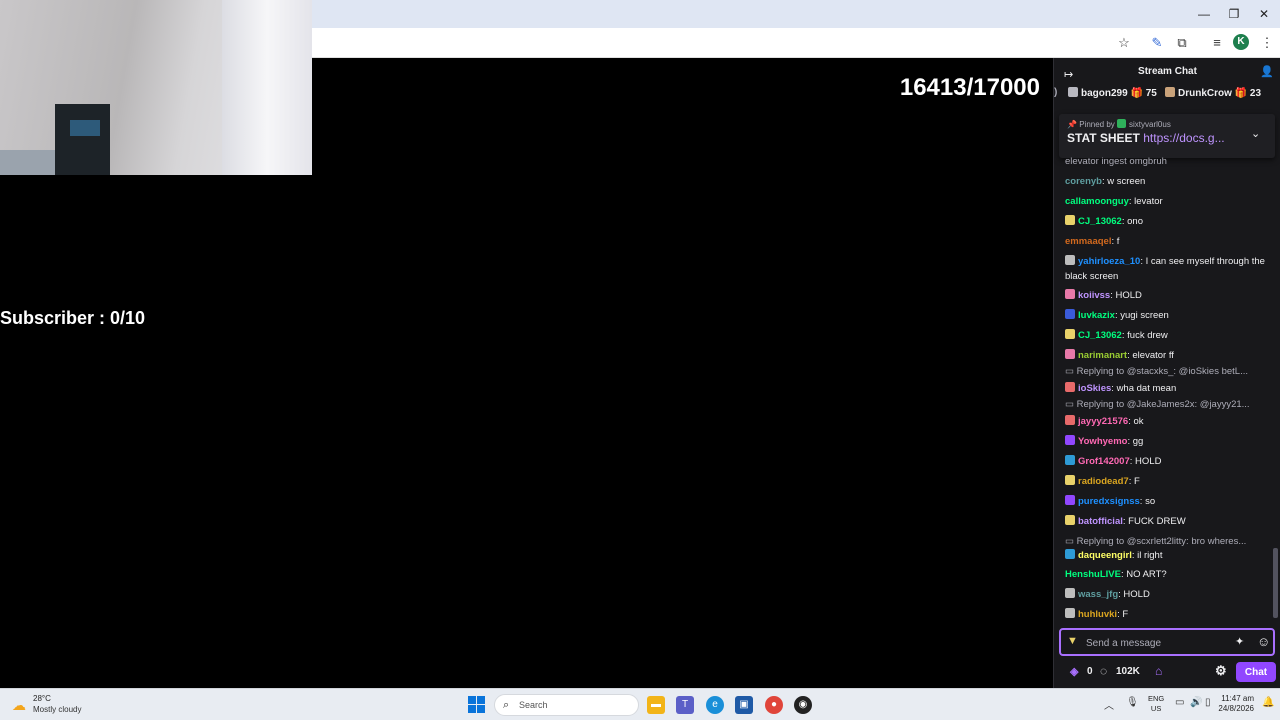 This screenshot has width=1280, height=720. Describe the element at coordinates (1103, 481) in the screenshot. I see `chat-username: radiodead7` at that location.